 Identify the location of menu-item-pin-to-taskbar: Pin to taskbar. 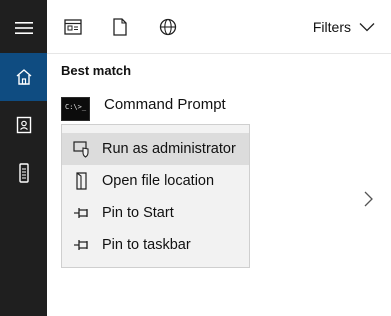
(155, 245).